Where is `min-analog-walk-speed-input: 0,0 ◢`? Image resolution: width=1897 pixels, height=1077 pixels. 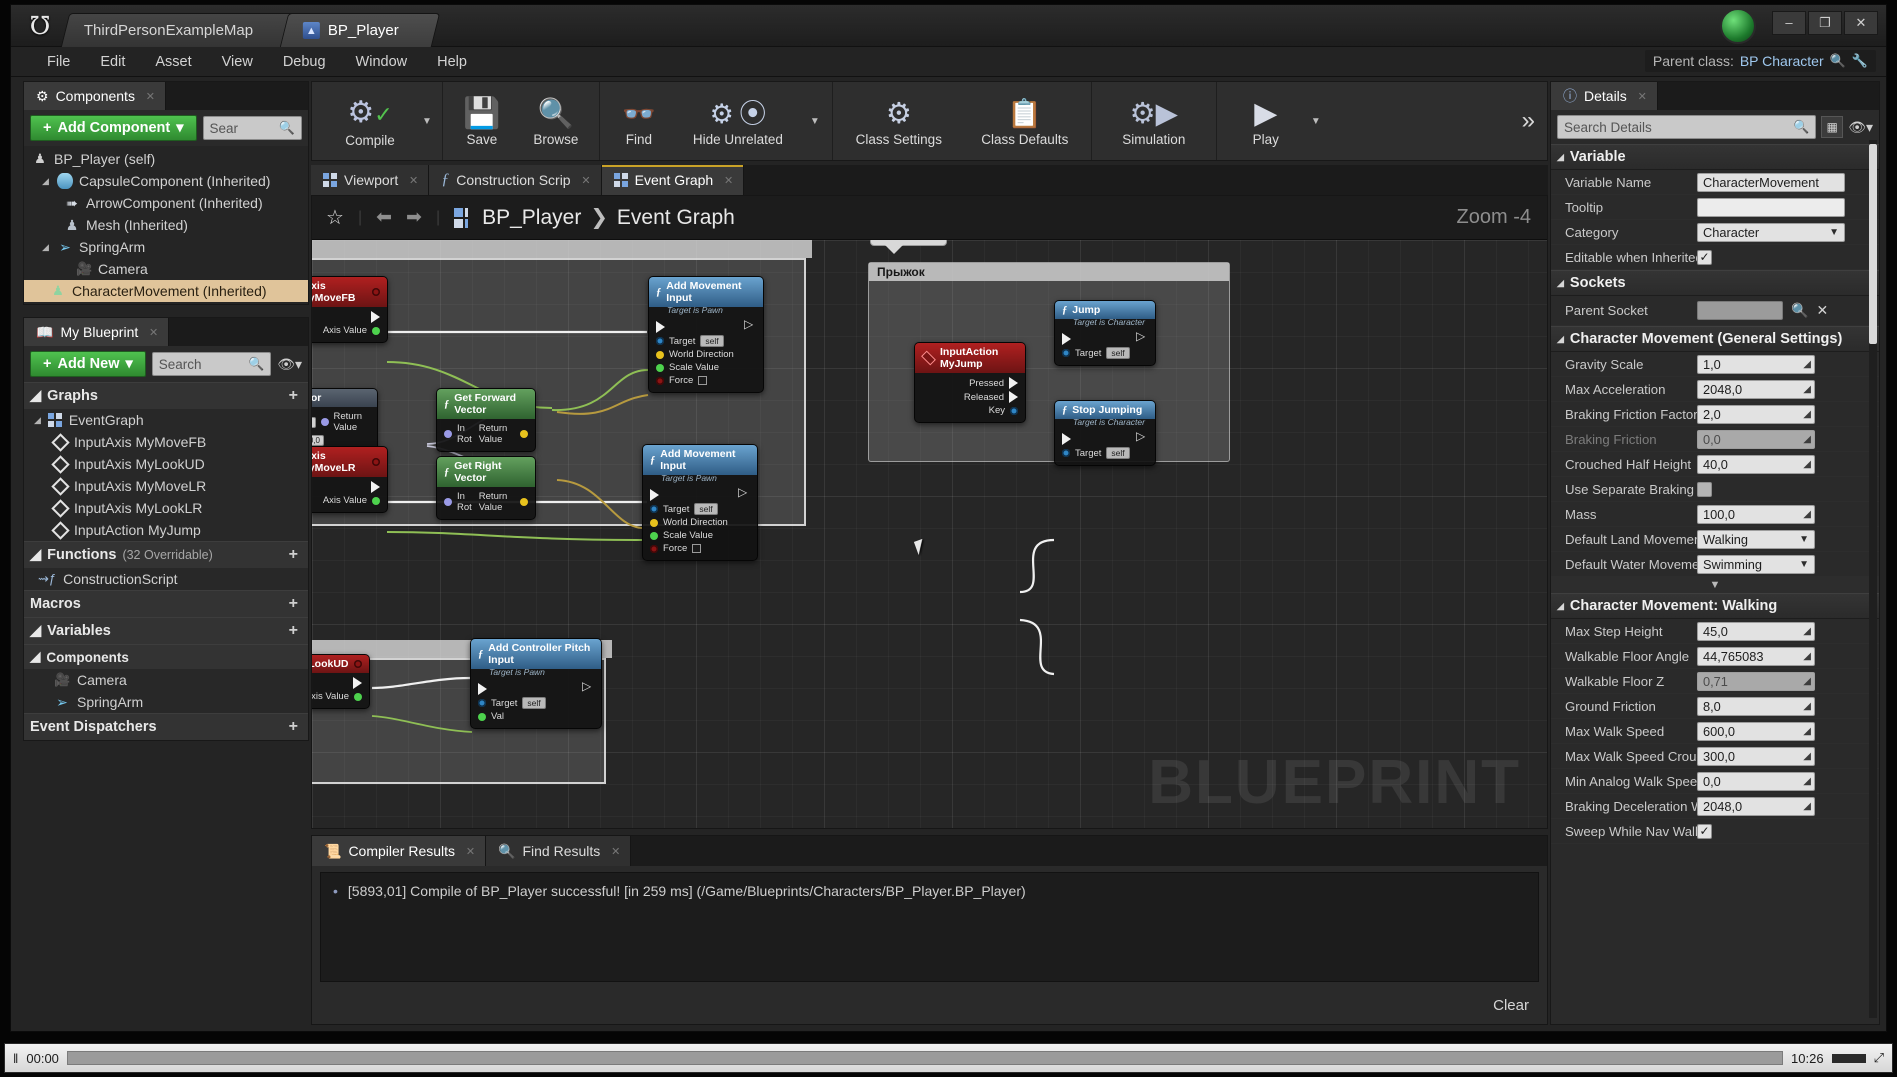
min-analog-walk-speed-input: 0,0 ◢ is located at coordinates (1756, 781).